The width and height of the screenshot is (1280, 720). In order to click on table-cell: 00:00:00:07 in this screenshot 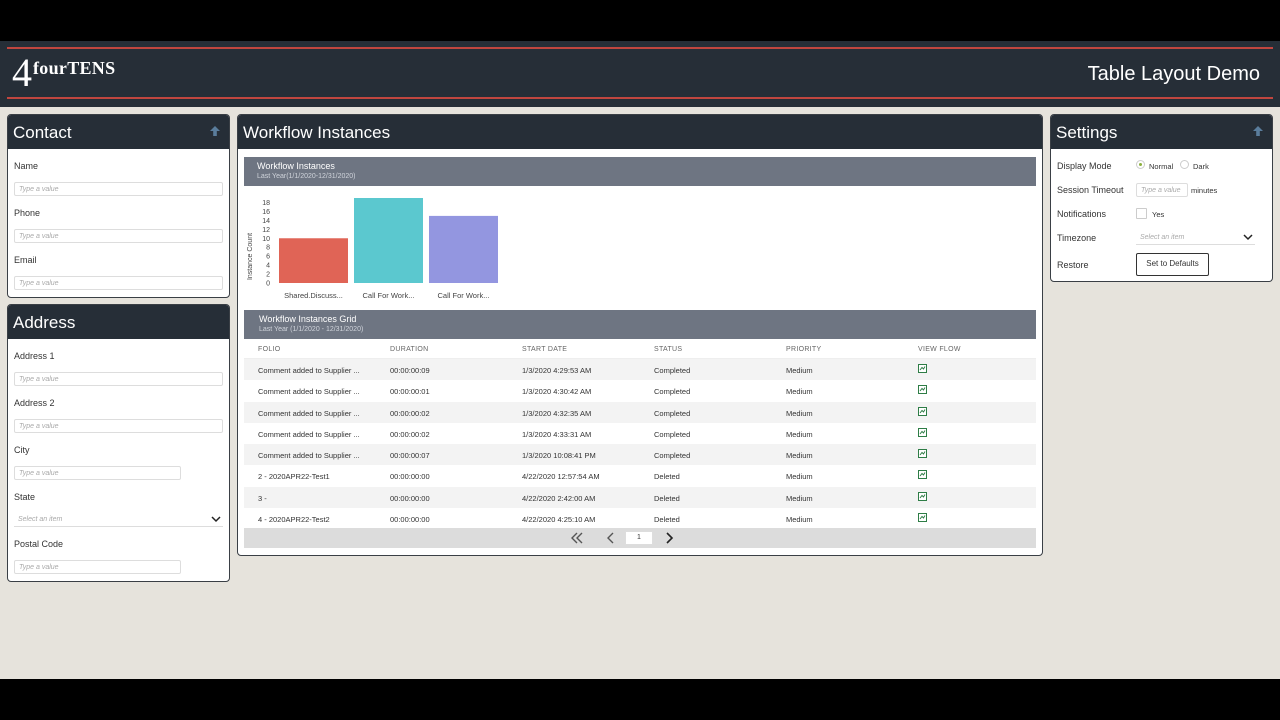, I will do `click(410, 456)`.